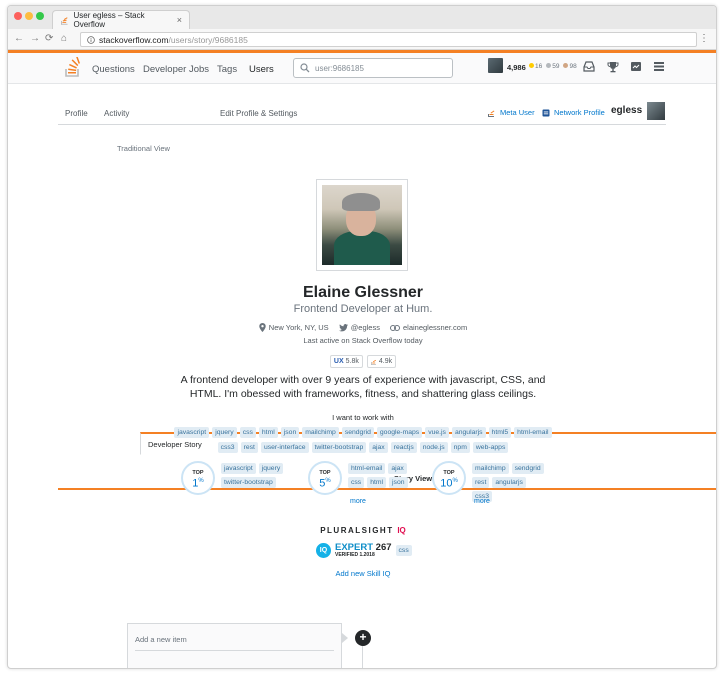 Image resolution: width=723 pixels, height=675 pixels. I want to click on url-input: stackoverflow.com/users/story/9686185, so click(388, 39).